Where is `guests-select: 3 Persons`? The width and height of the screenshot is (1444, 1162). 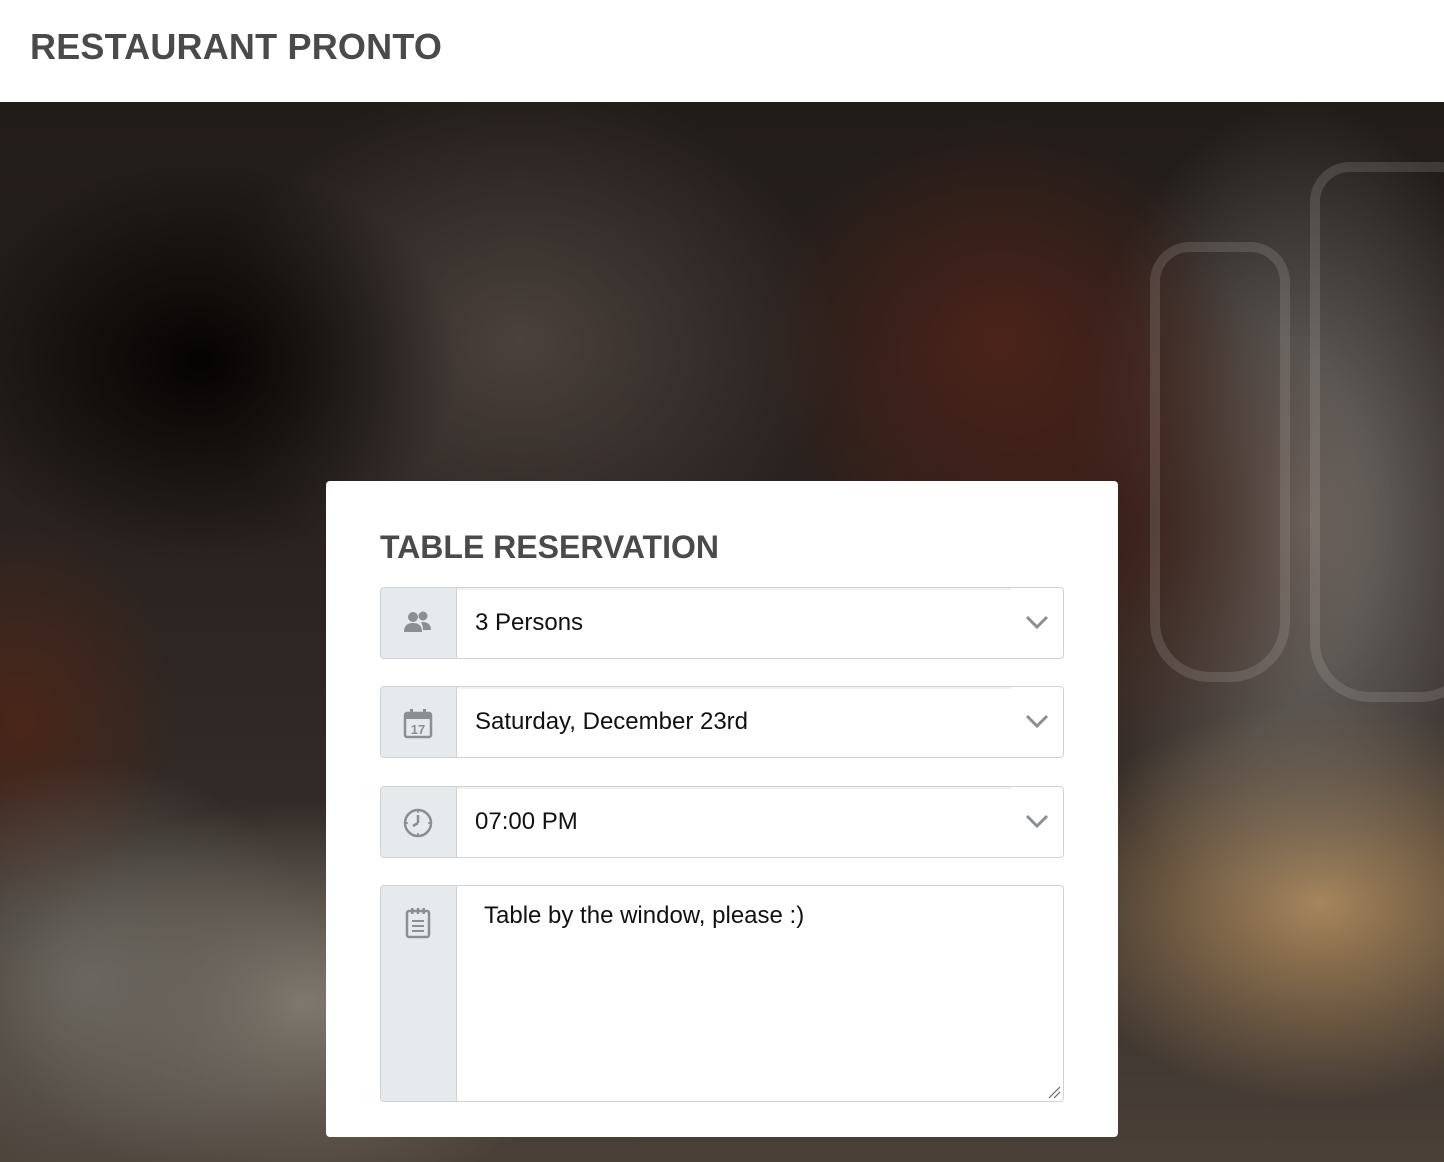 guests-select: 3 Persons is located at coordinates (722, 623).